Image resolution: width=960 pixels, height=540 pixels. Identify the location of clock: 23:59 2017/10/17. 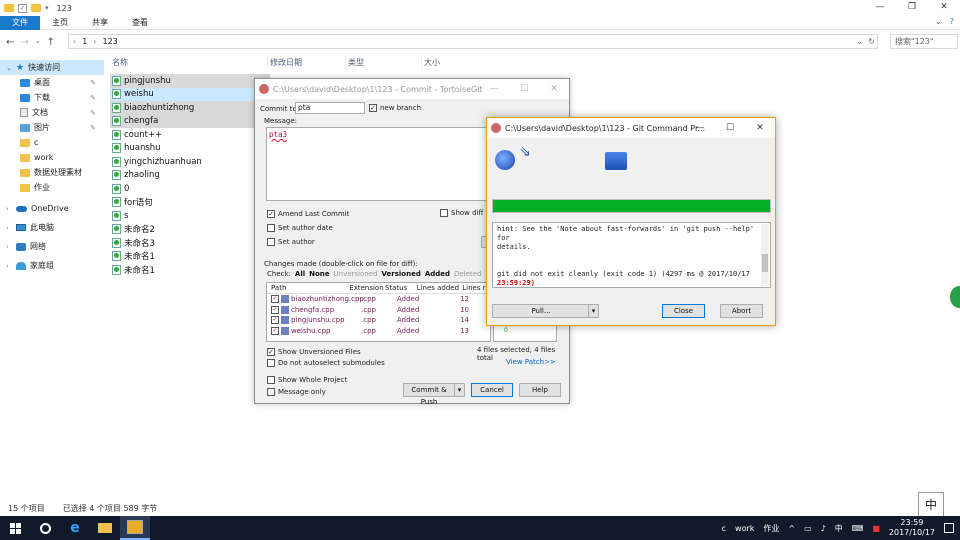
(912, 528).